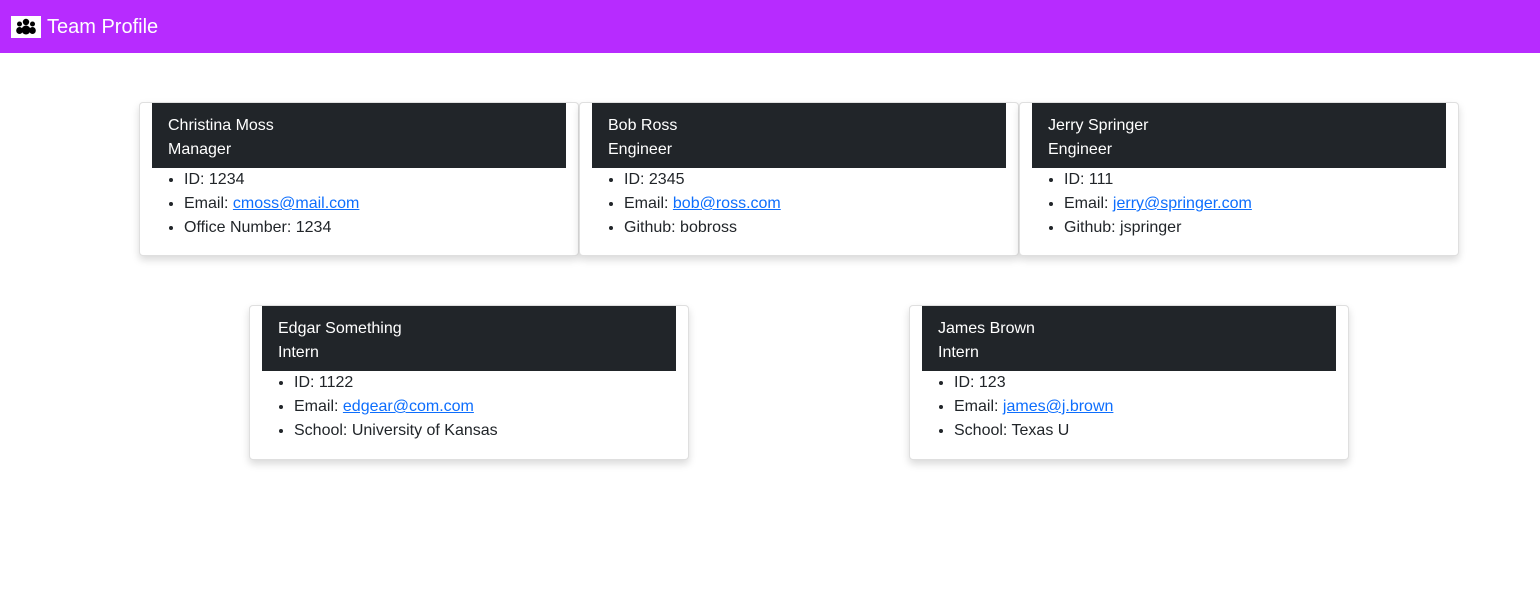 This screenshot has height=593, width=1540. Describe the element at coordinates (821, 180) in the screenshot. I see `employee-id: ID: 2345` at that location.